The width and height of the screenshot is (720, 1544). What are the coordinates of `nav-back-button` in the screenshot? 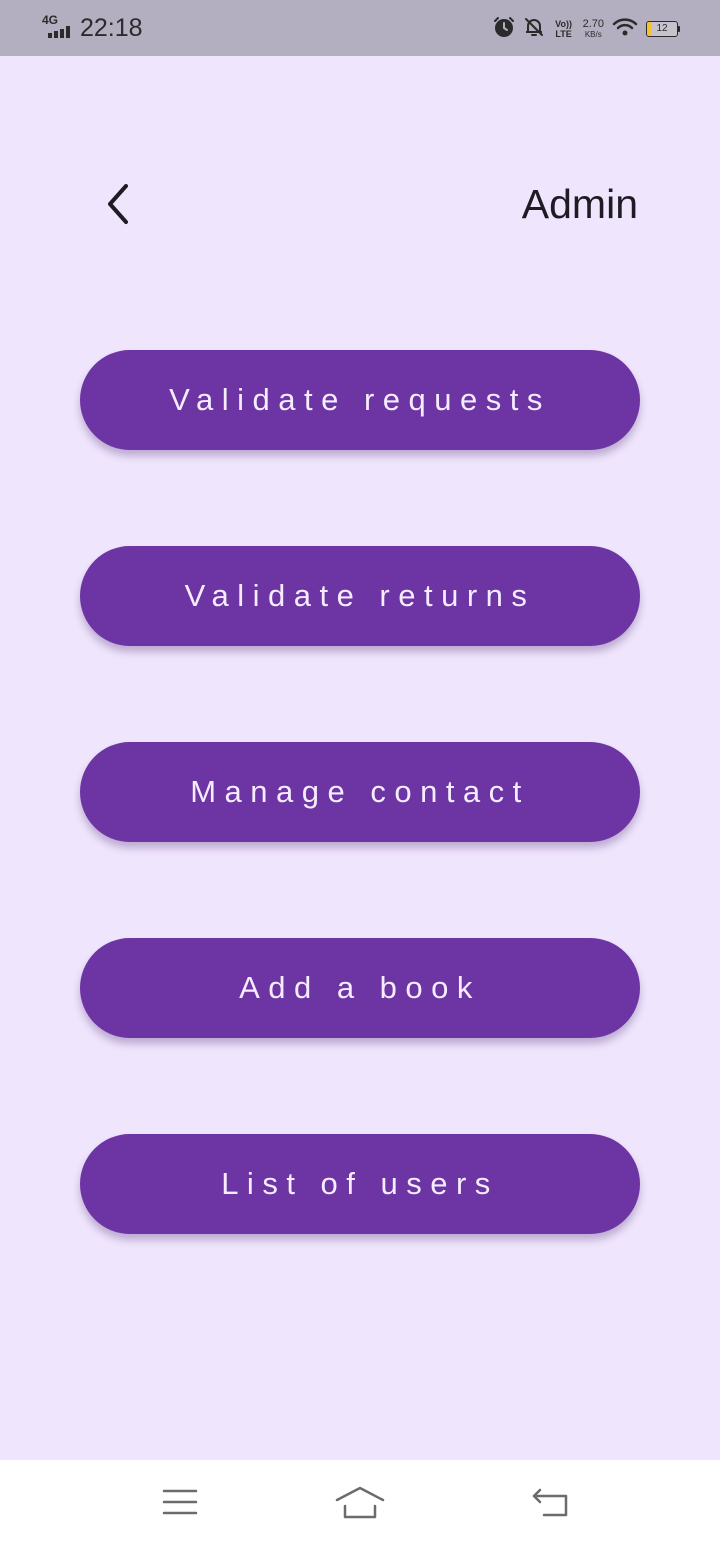 It's located at (550, 1502).